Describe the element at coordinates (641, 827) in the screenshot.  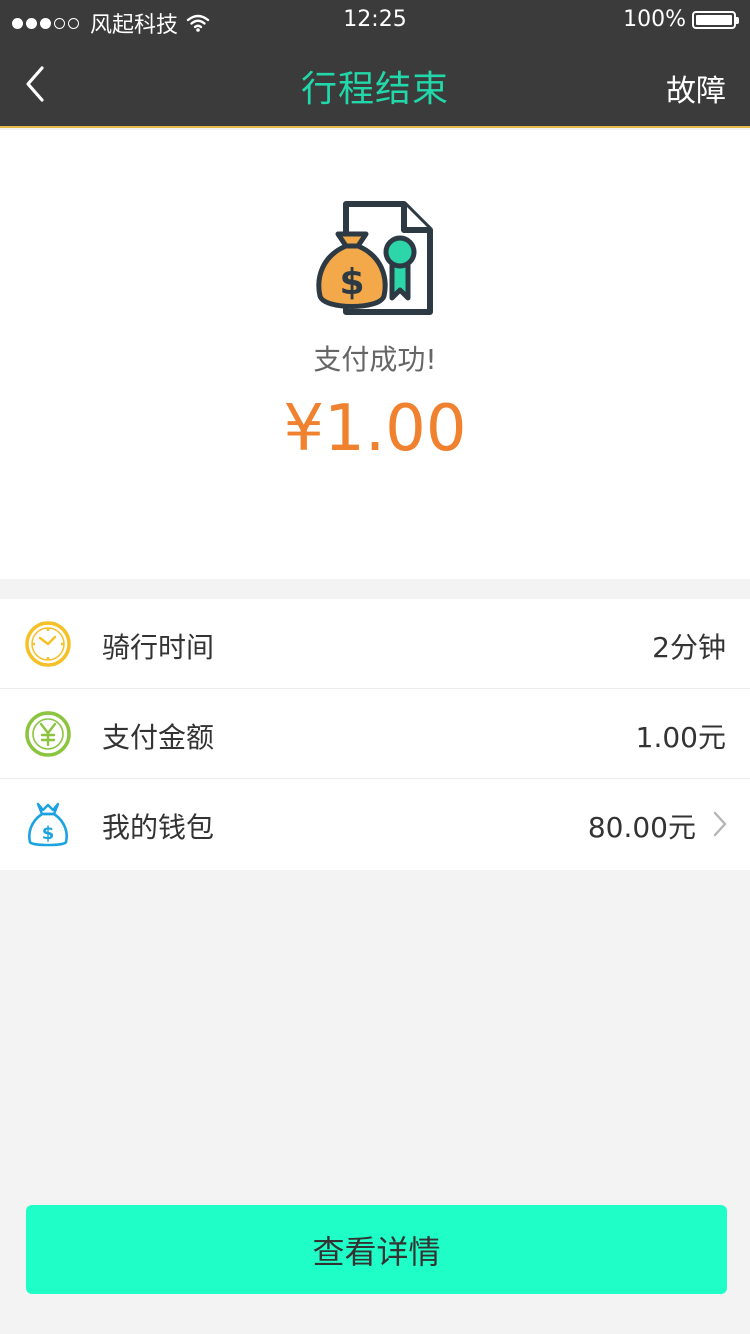
I see `wallet-balance: 80.00元` at that location.